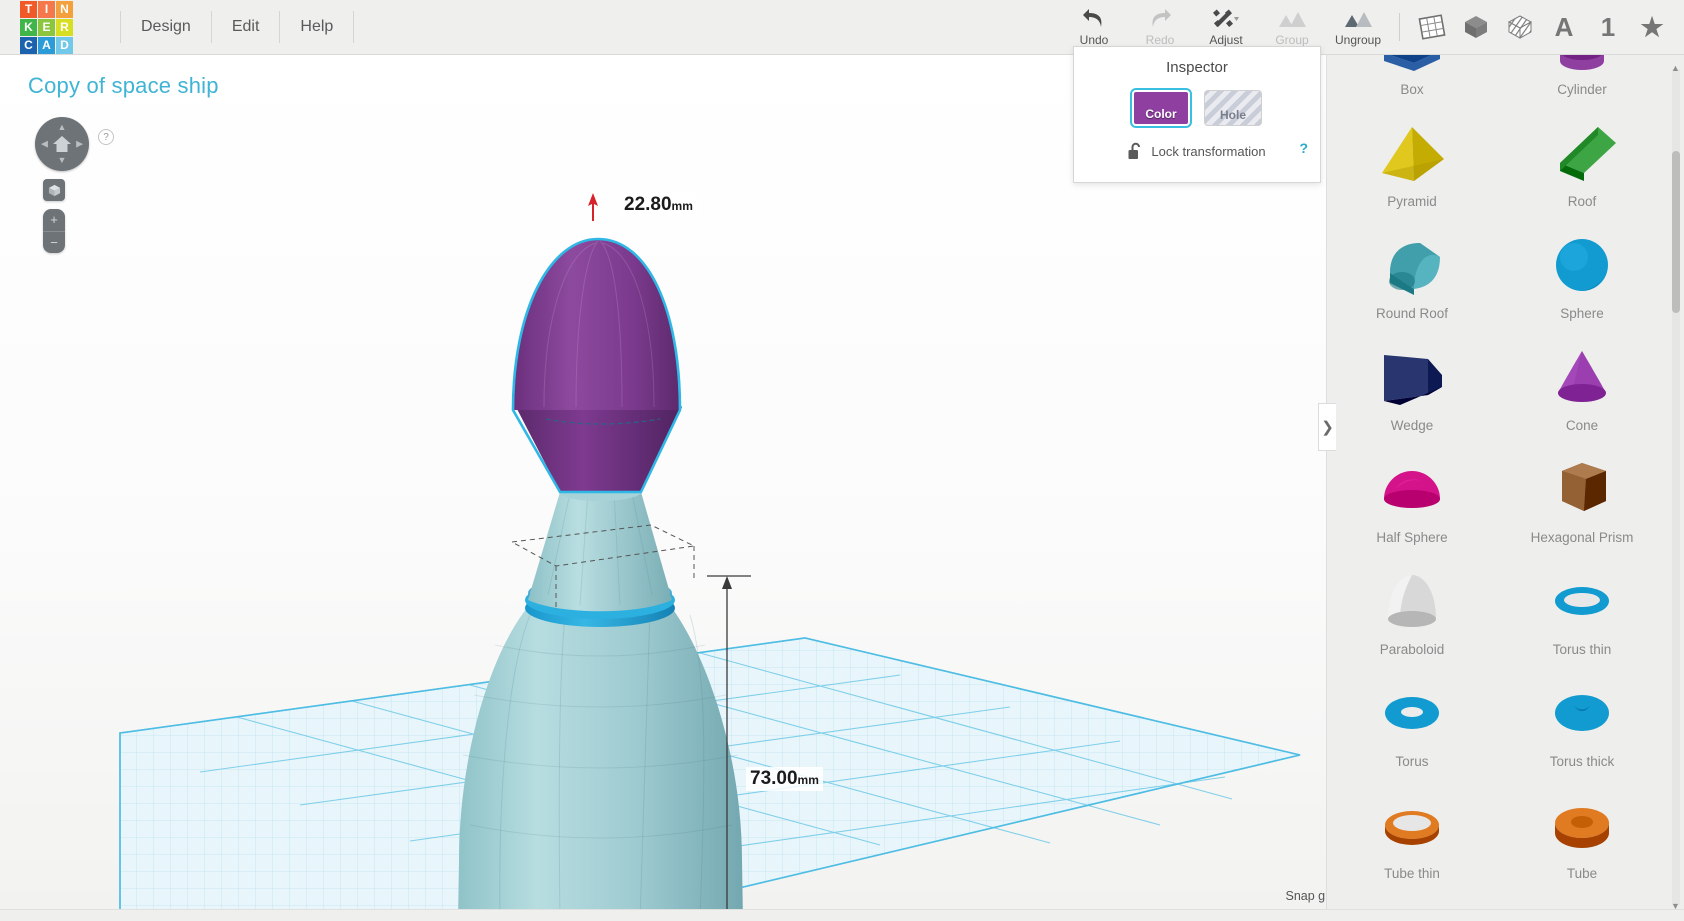 The width and height of the screenshot is (1684, 921). I want to click on shape-item-cylinder: Cylinder, so click(1582, 79).